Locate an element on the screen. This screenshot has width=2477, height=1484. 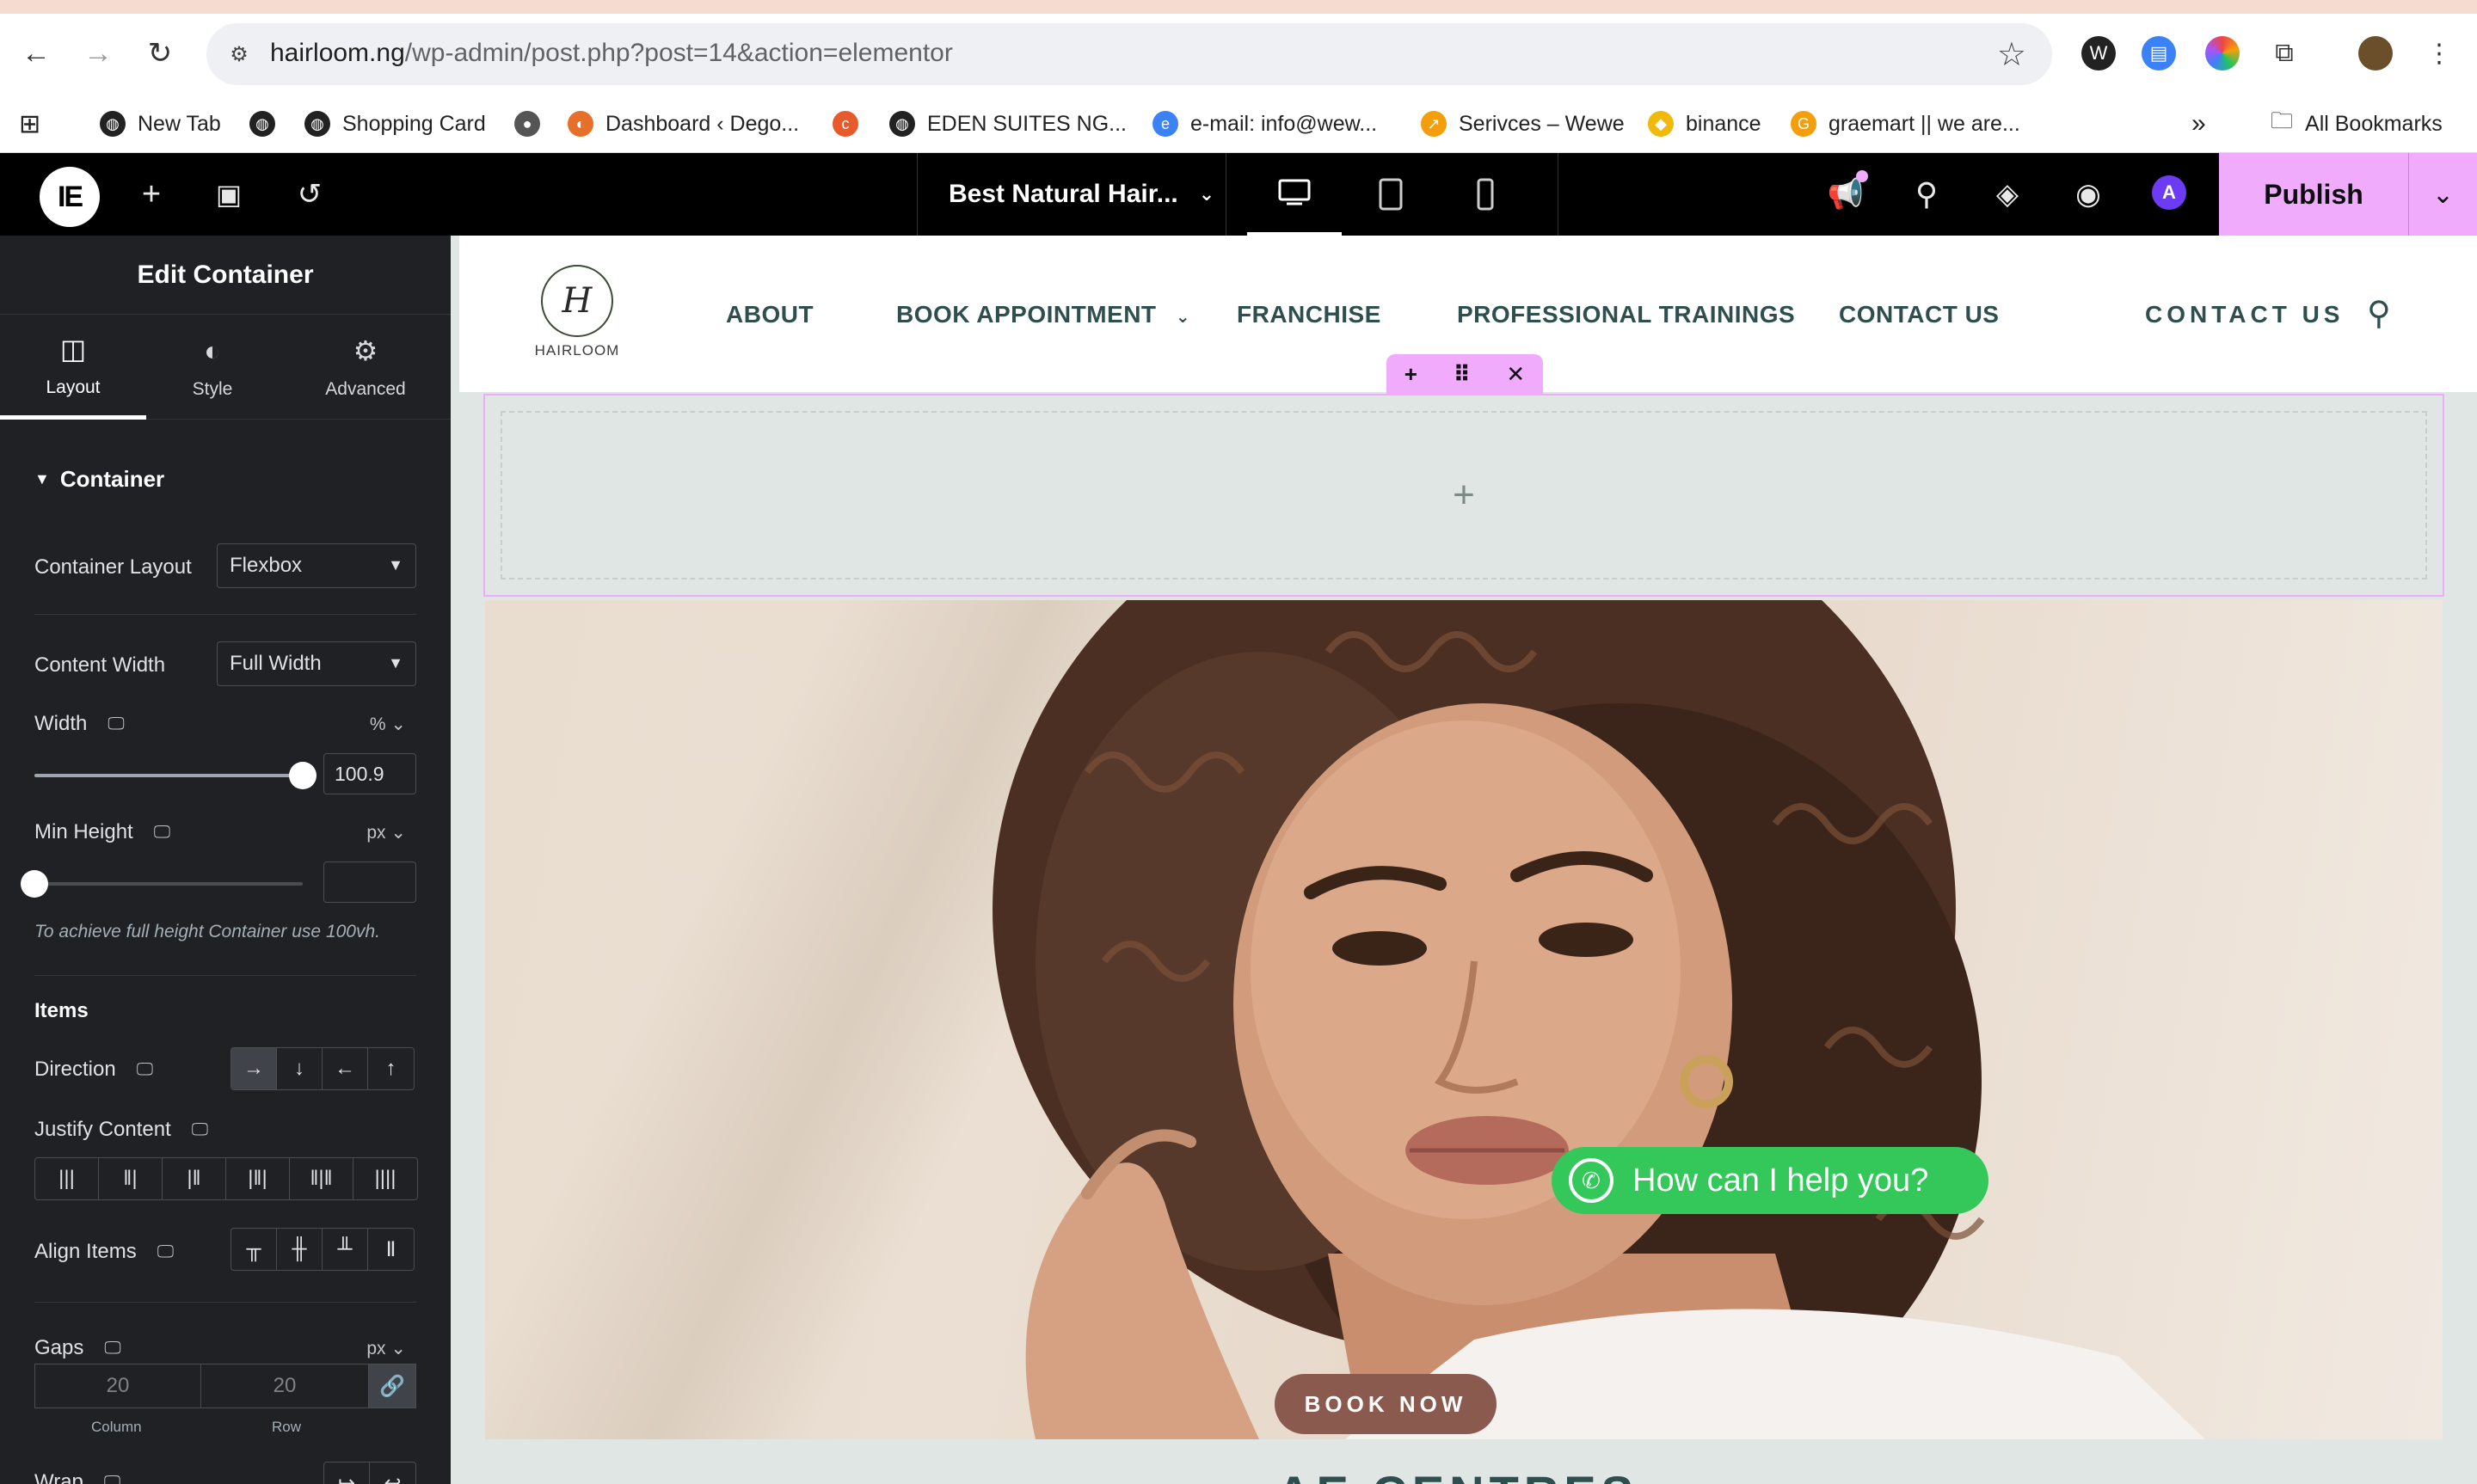
menu-item-book-appointment: BOOK APPOINTMENT ⌄ is located at coordinates (1043, 314).